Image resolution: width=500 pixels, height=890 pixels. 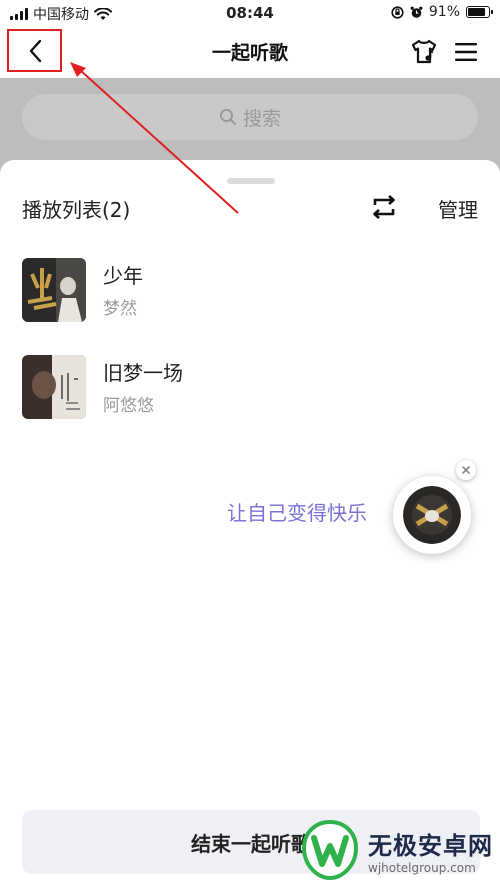 I want to click on watermark-url: wjhotelgroup.com, so click(x=422, y=867).